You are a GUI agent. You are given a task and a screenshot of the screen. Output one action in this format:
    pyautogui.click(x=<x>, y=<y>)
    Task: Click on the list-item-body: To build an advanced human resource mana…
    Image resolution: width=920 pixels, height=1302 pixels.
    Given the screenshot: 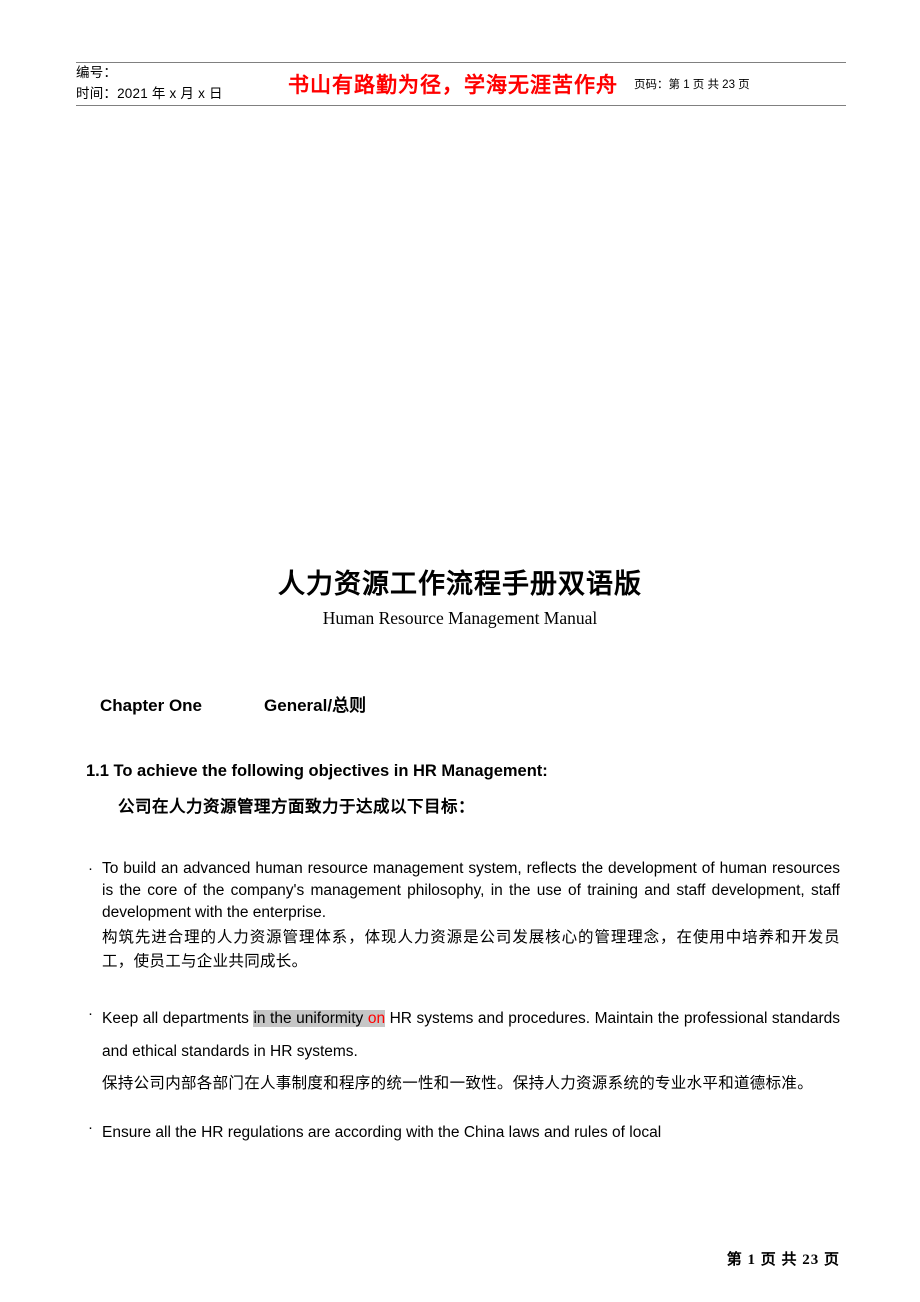 What is the action you would take?
    pyautogui.click(x=471, y=916)
    